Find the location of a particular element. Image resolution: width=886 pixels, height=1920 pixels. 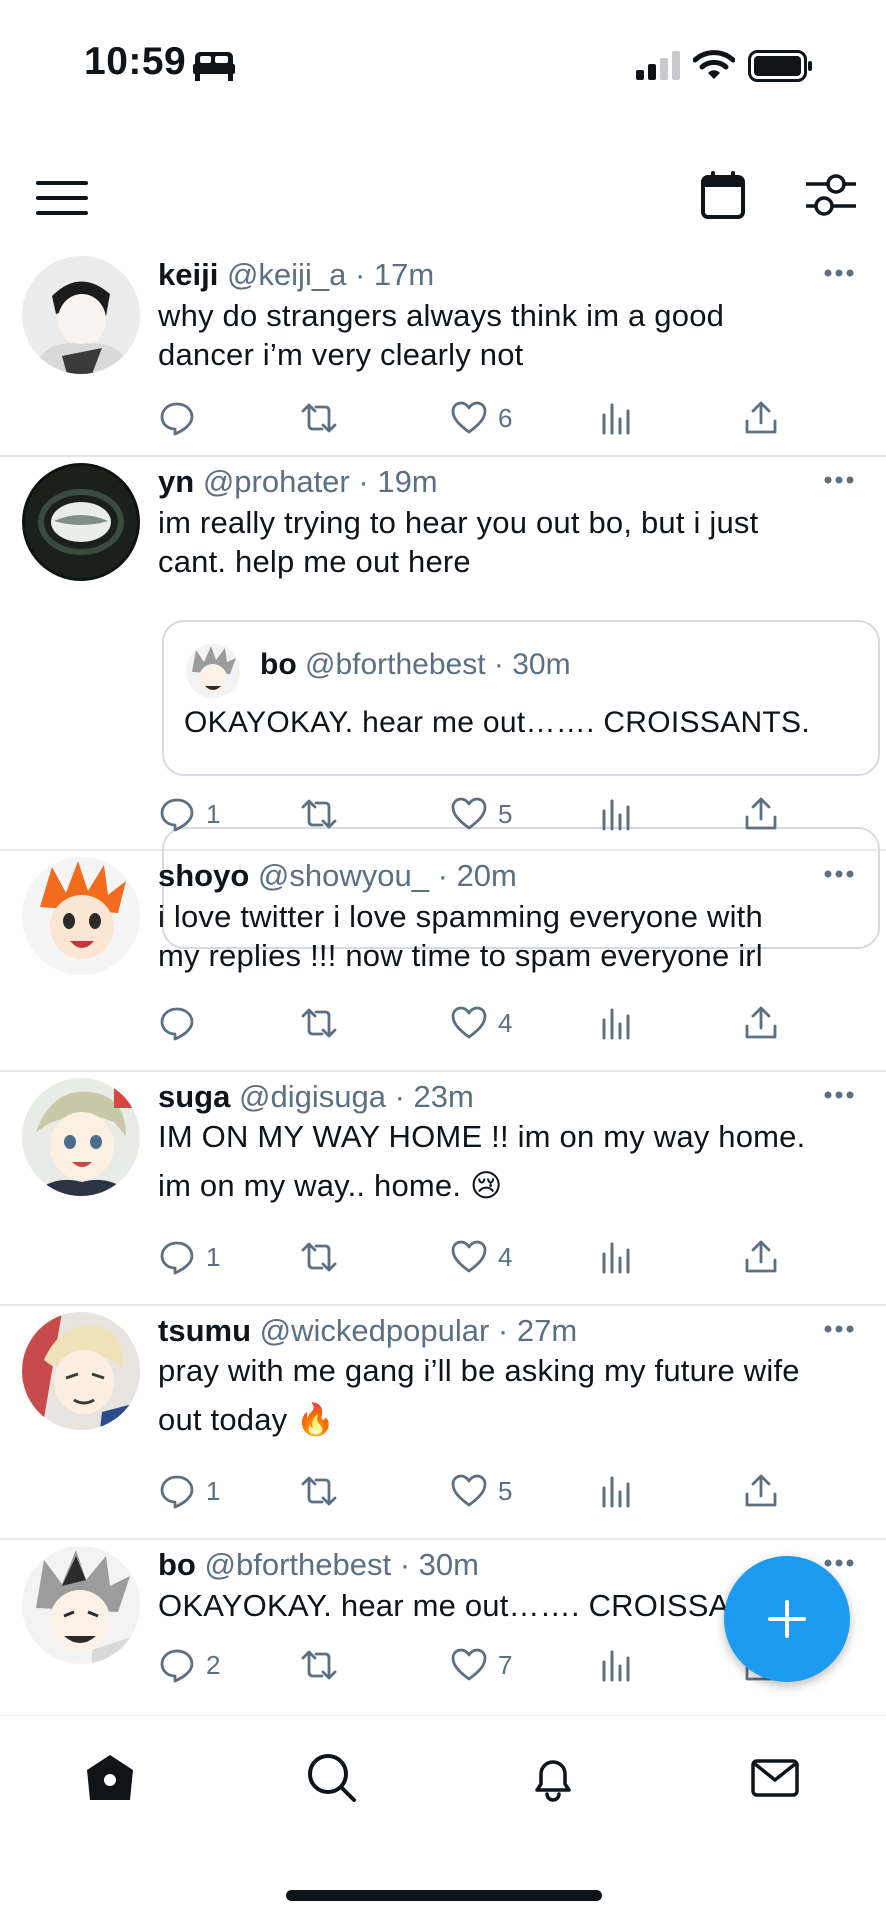

tab-messages is located at coordinates (775, 1778).